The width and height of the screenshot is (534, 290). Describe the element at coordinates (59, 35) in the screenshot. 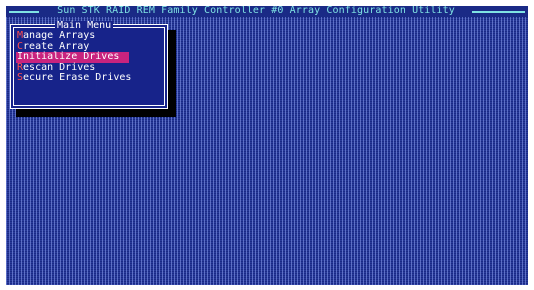

I see `menu-item-label: anage Arrays` at that location.